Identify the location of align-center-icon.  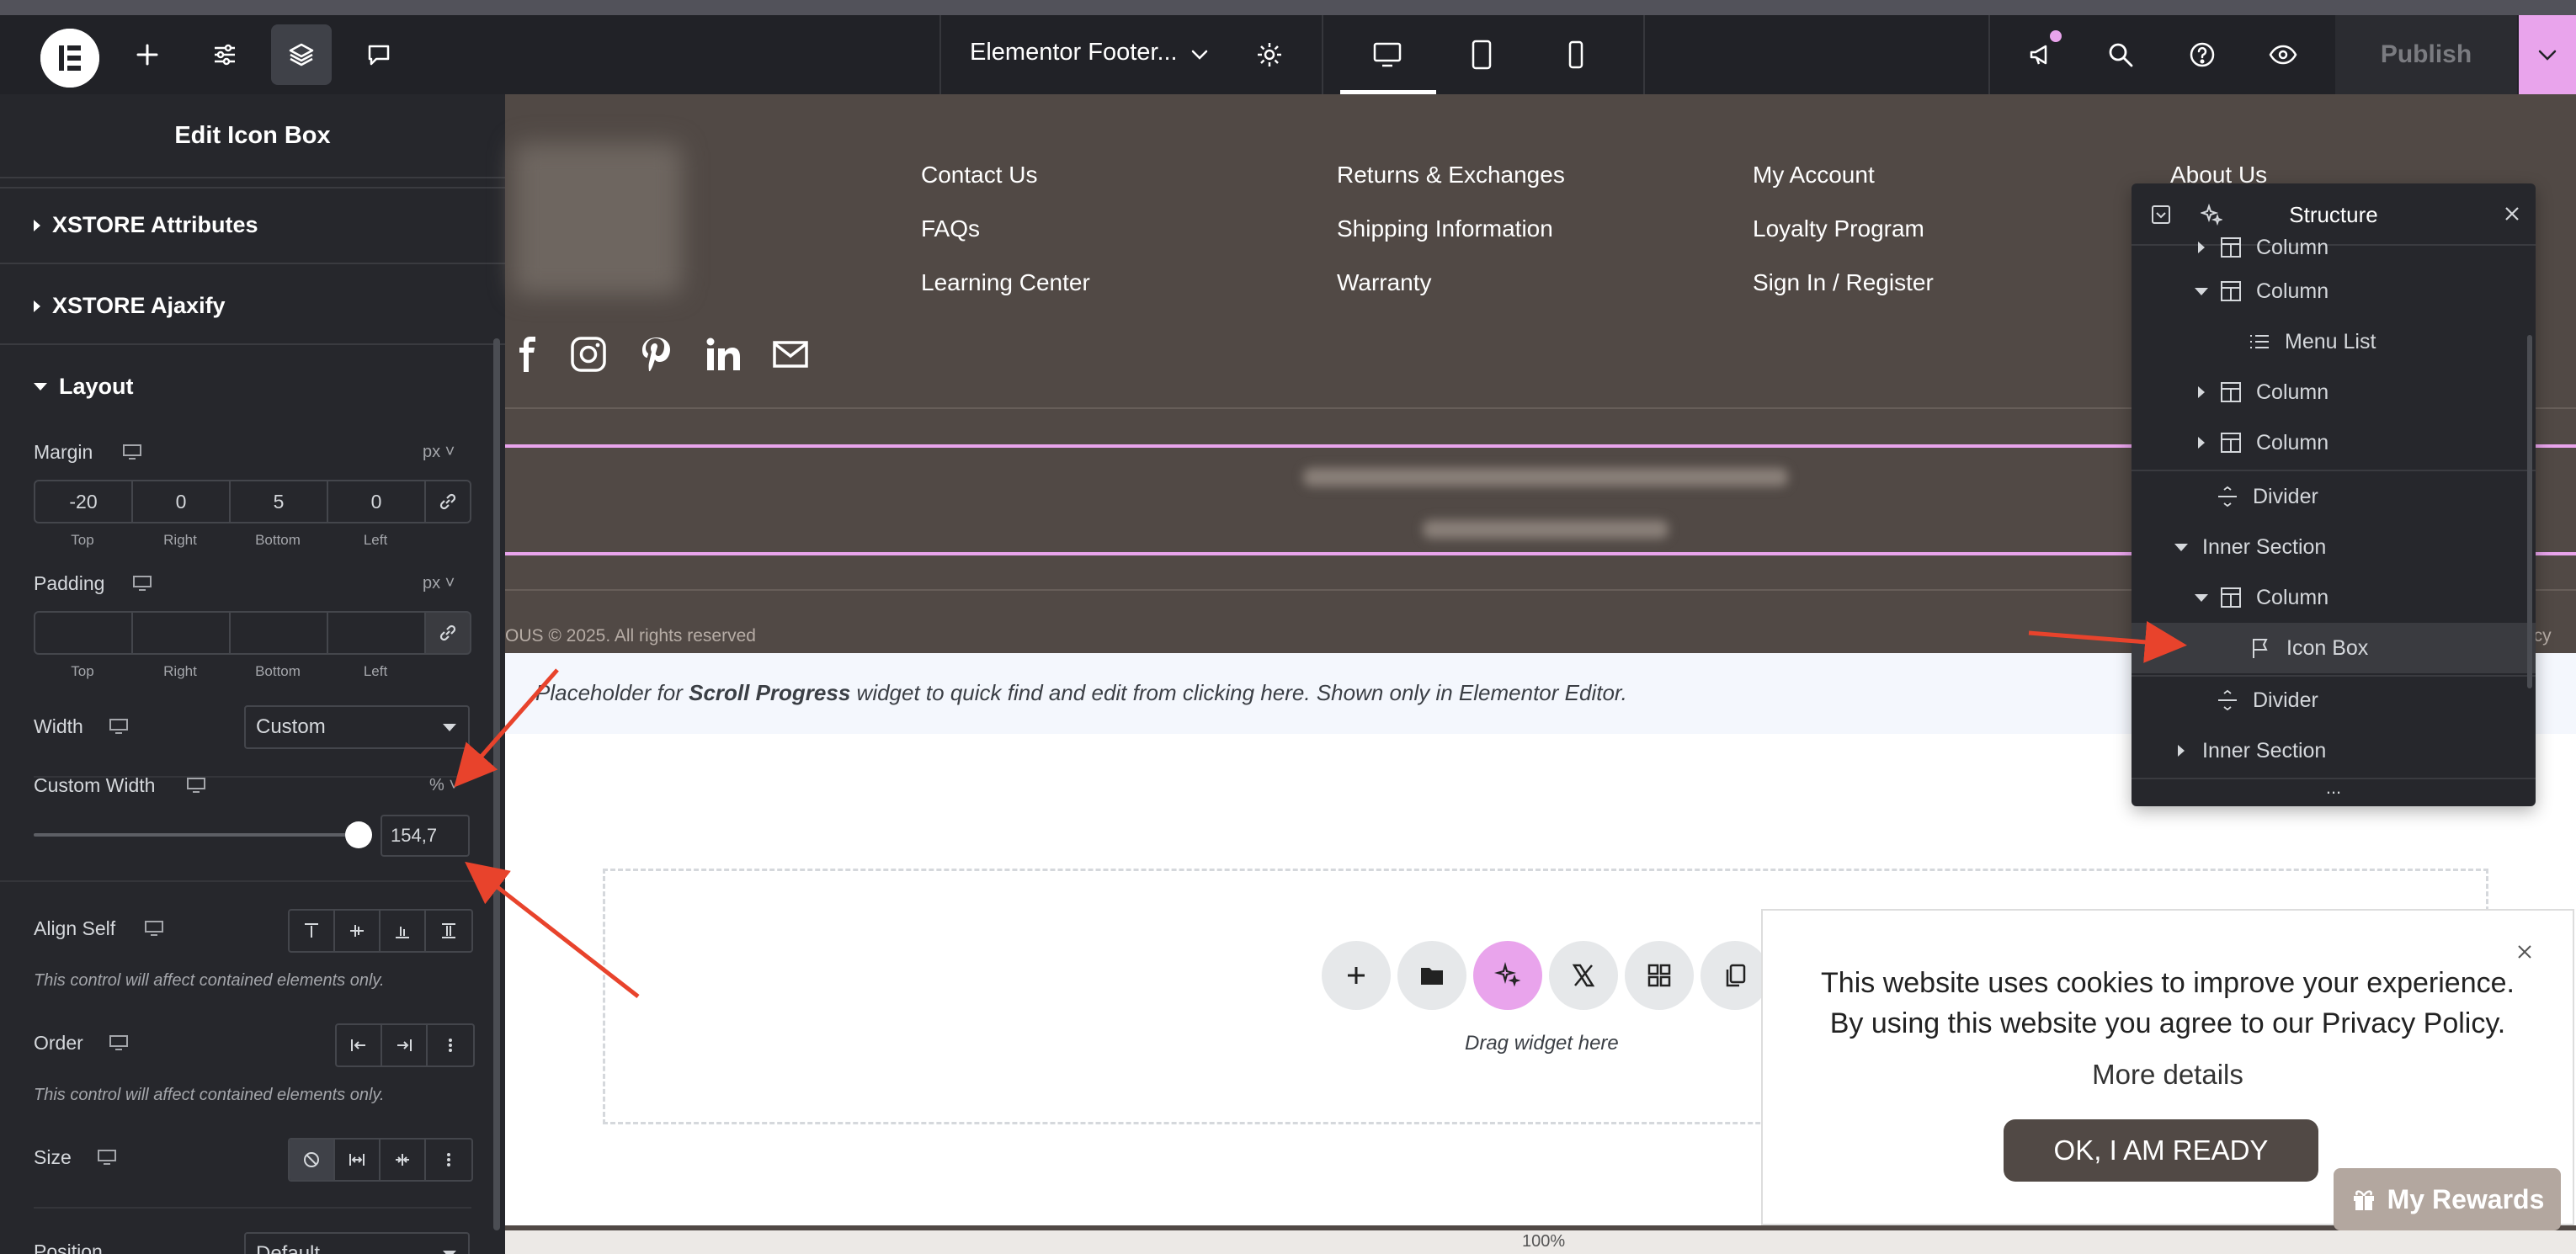
(358, 931).